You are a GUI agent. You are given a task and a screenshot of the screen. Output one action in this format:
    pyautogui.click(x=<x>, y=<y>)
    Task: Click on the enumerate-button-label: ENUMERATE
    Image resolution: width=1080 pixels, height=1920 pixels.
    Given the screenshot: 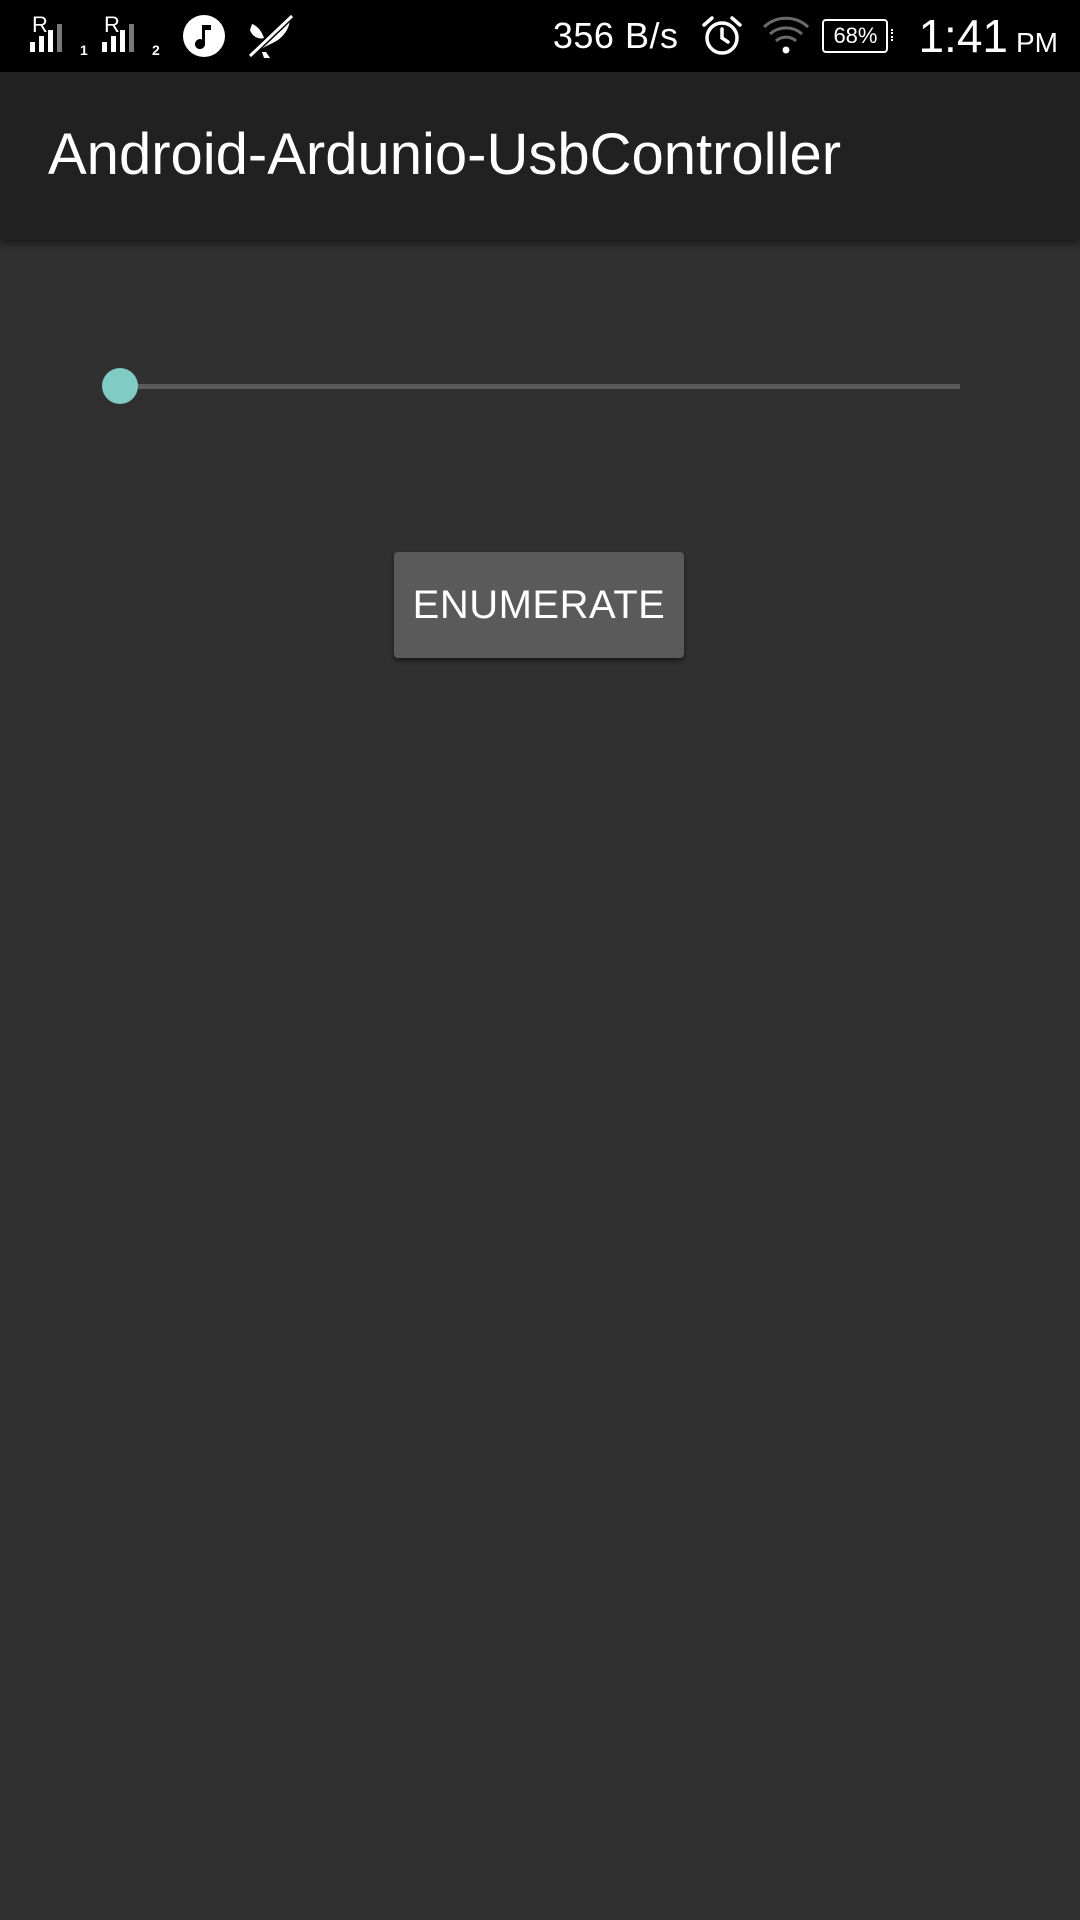 What is the action you would take?
    pyautogui.click(x=539, y=604)
    